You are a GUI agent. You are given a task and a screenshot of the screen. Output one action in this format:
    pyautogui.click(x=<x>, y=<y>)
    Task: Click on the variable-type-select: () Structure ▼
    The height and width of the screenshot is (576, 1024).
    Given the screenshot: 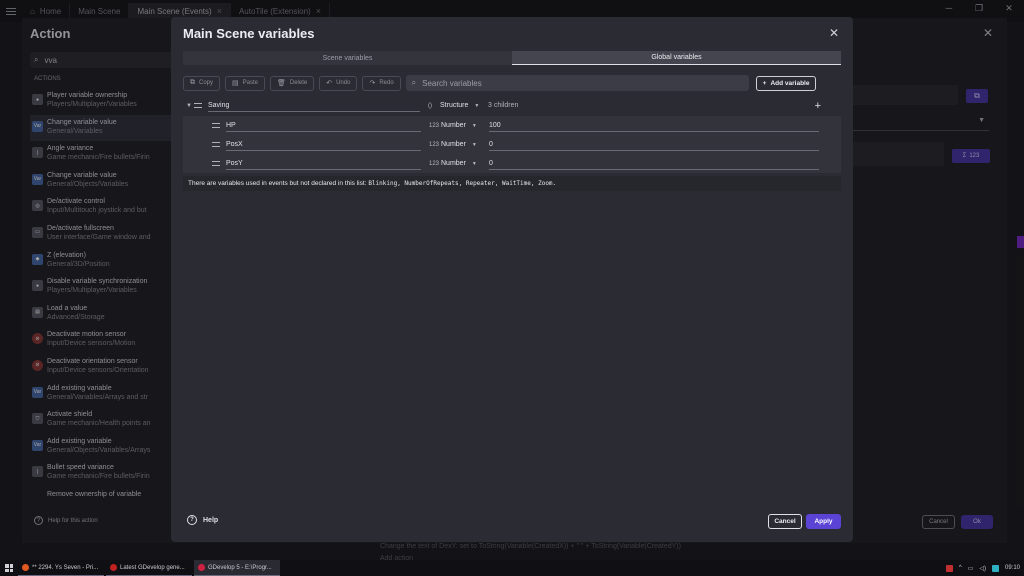 What is the action you would take?
    pyautogui.click(x=455, y=105)
    